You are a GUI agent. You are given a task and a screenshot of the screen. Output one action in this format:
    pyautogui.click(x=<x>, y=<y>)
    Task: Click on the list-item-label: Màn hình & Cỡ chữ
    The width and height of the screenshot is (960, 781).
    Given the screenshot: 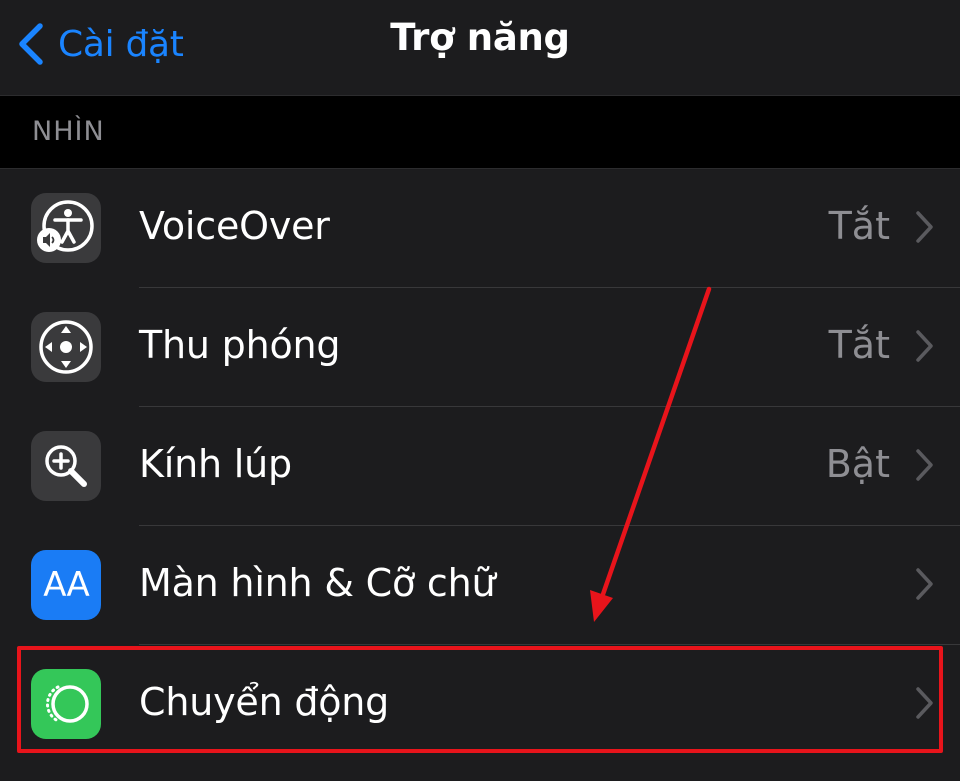 What is the action you would take?
    pyautogui.click(x=317, y=583)
    